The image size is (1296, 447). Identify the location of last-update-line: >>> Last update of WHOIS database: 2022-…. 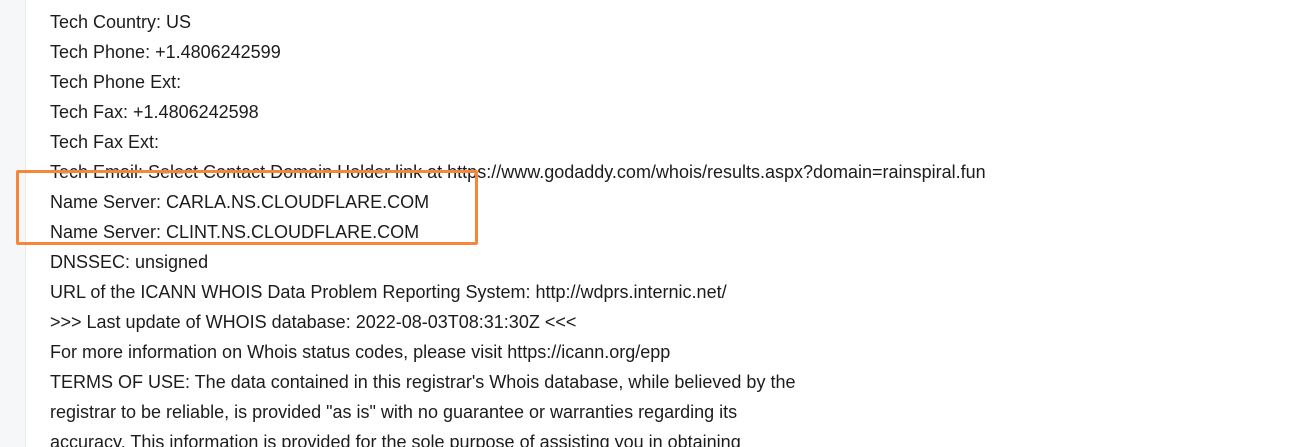
(313, 322).